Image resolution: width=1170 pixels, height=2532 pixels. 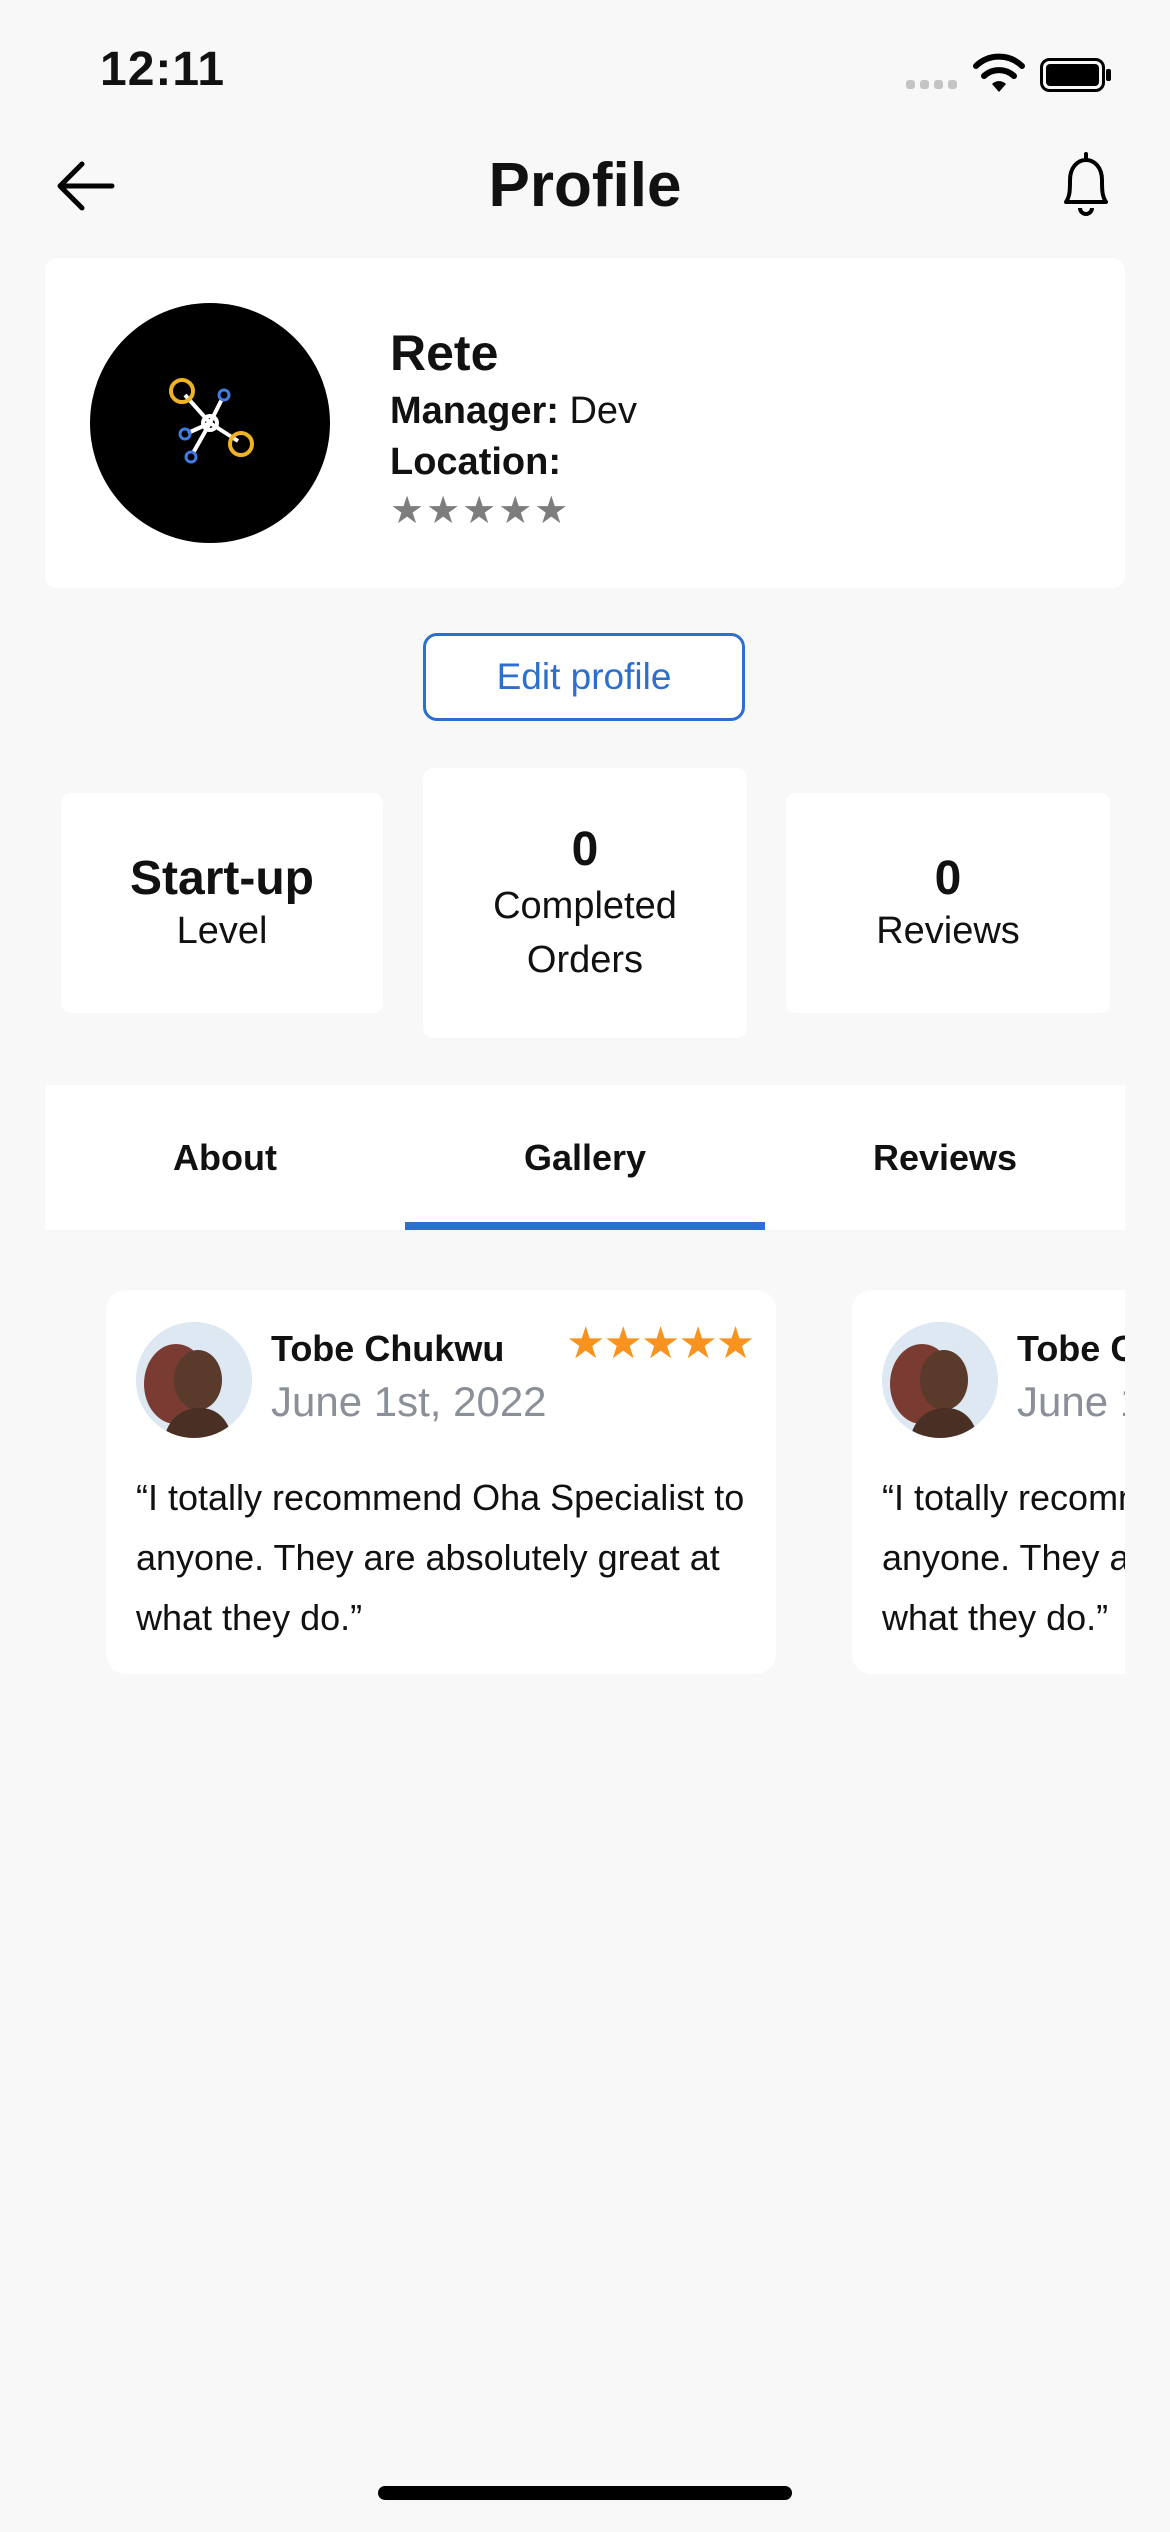 I want to click on orders-value: 0, so click(x=585, y=849).